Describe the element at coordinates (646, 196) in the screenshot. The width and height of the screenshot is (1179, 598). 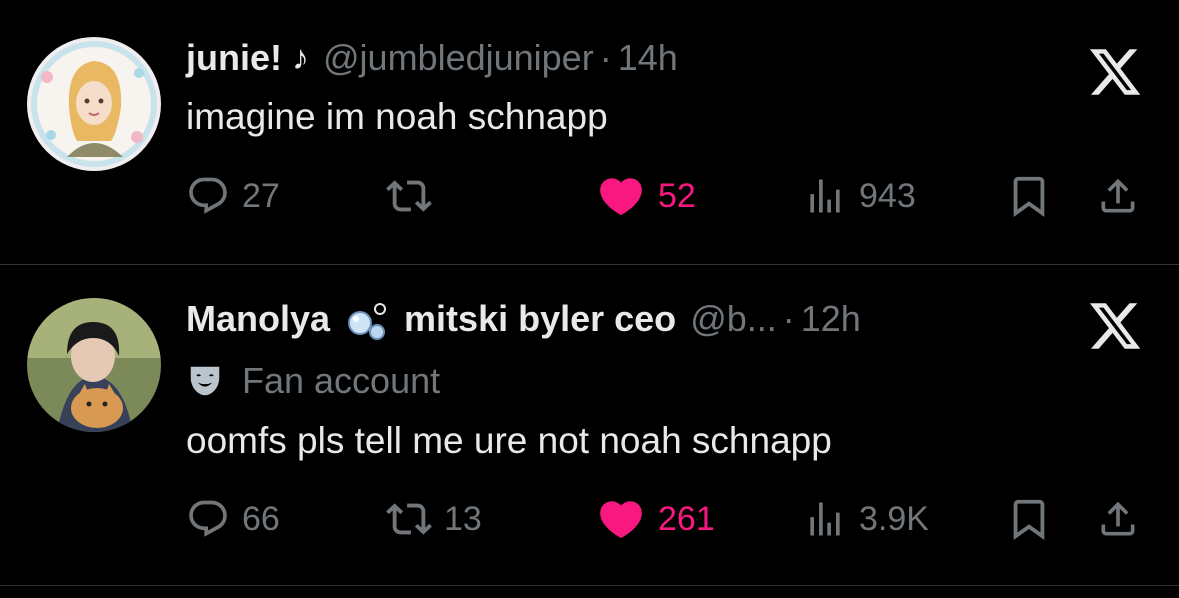
I see `like-button: 52` at that location.